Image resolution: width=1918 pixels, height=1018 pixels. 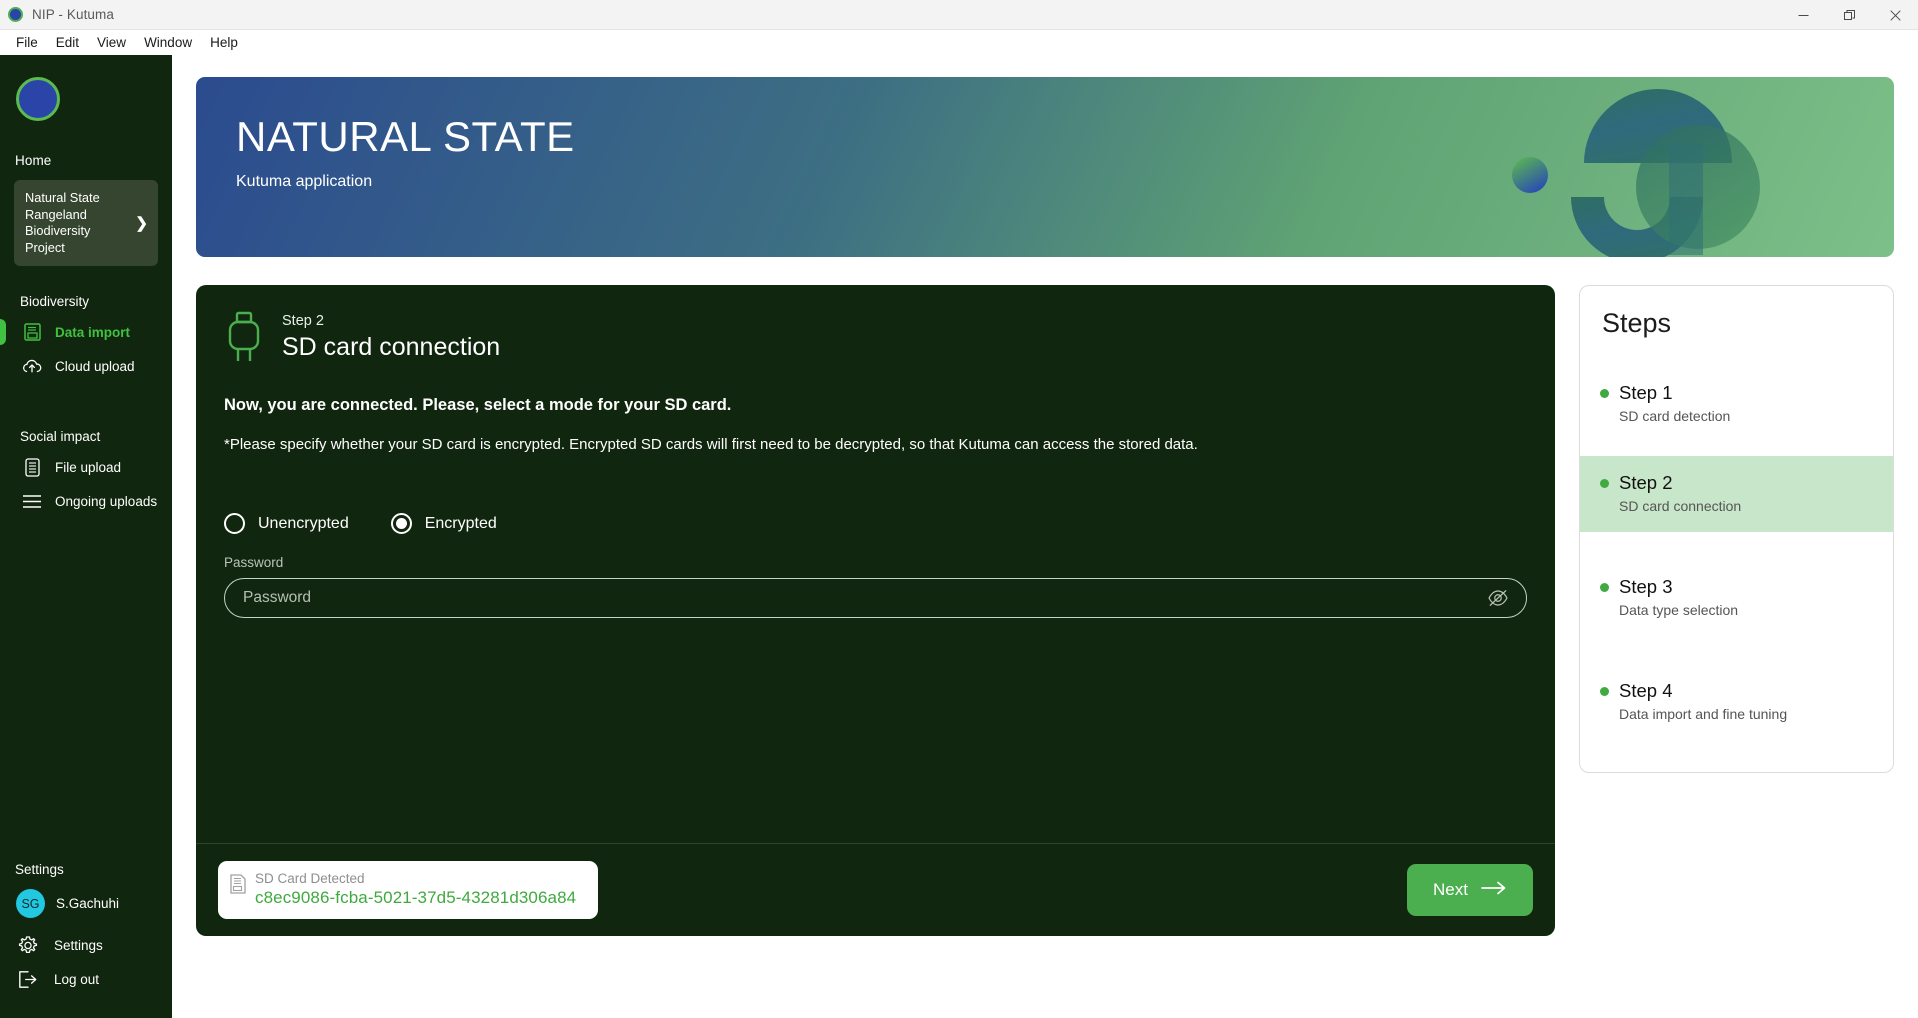 I want to click on steps-panel-title: Steps, so click(x=1637, y=323).